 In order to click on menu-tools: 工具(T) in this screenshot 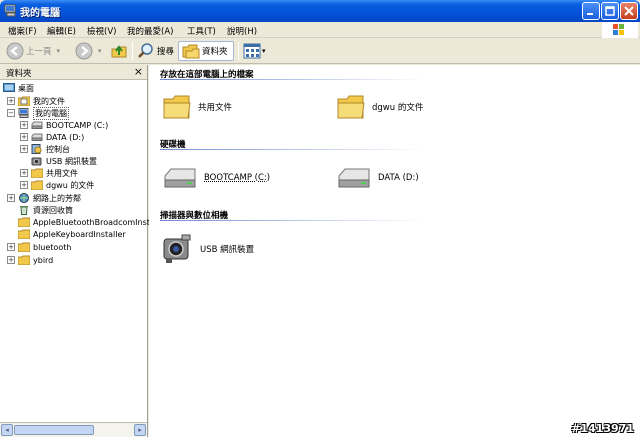, I will do `click(201, 31)`.